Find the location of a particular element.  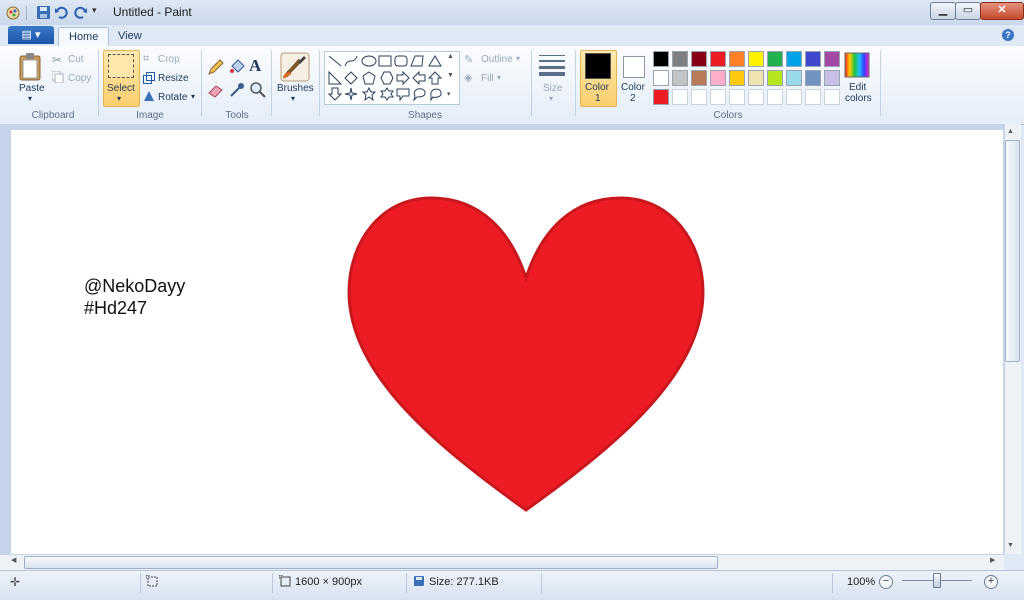

scroll-down-icon: ▼ is located at coordinates (1010, 545).